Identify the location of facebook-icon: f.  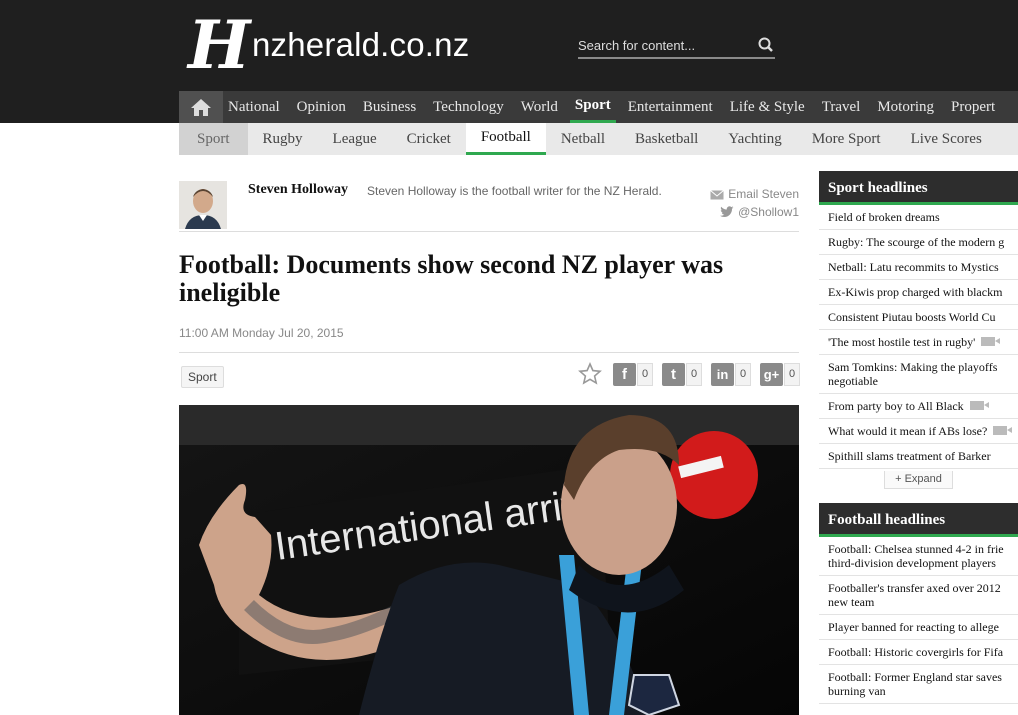
(624, 374).